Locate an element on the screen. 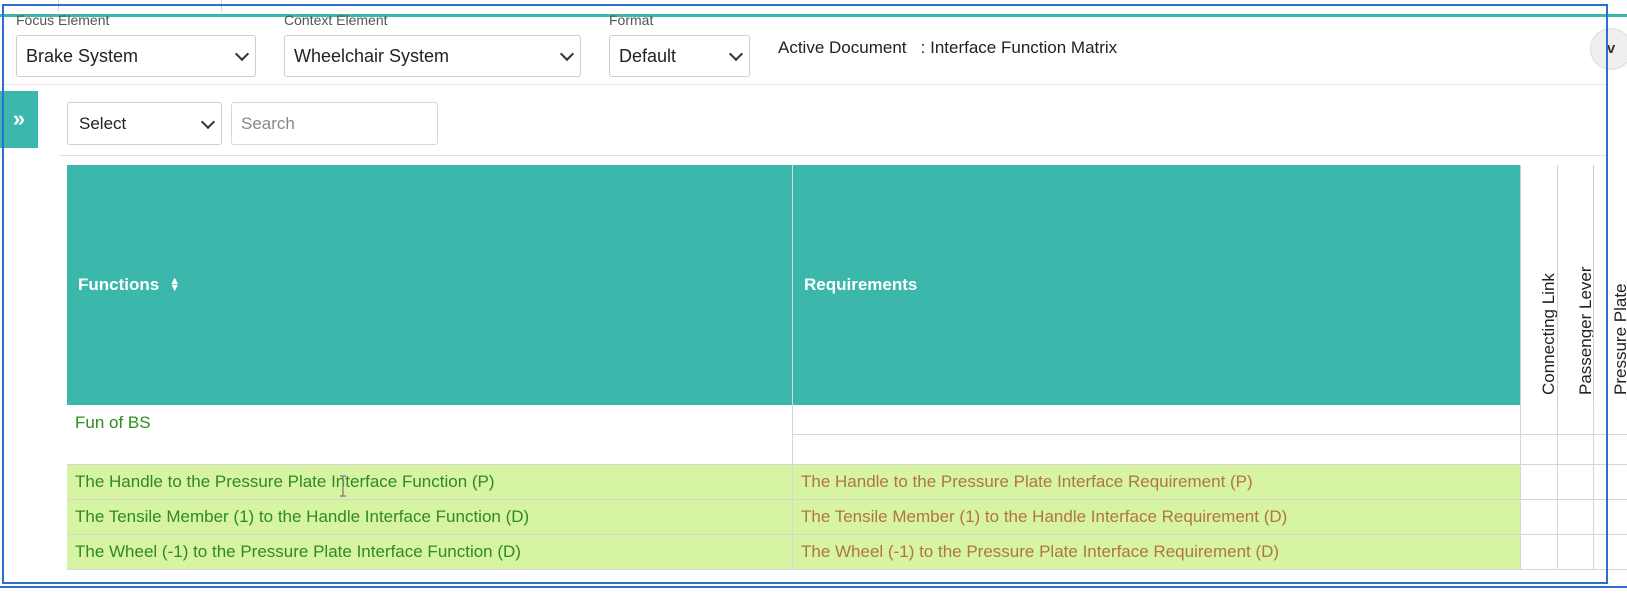  function-cell: Fun of BS is located at coordinates (430, 435).